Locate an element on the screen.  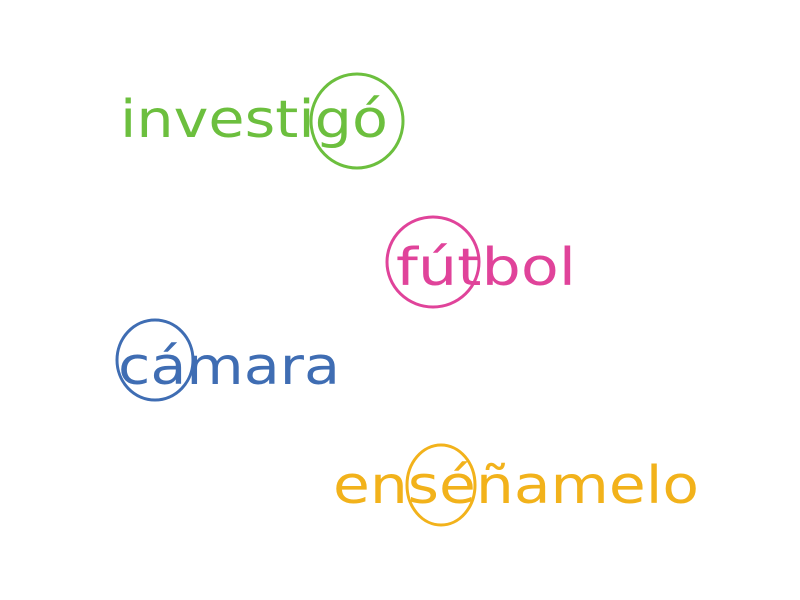
syllable-post: mara is located at coordinates (263, 367).